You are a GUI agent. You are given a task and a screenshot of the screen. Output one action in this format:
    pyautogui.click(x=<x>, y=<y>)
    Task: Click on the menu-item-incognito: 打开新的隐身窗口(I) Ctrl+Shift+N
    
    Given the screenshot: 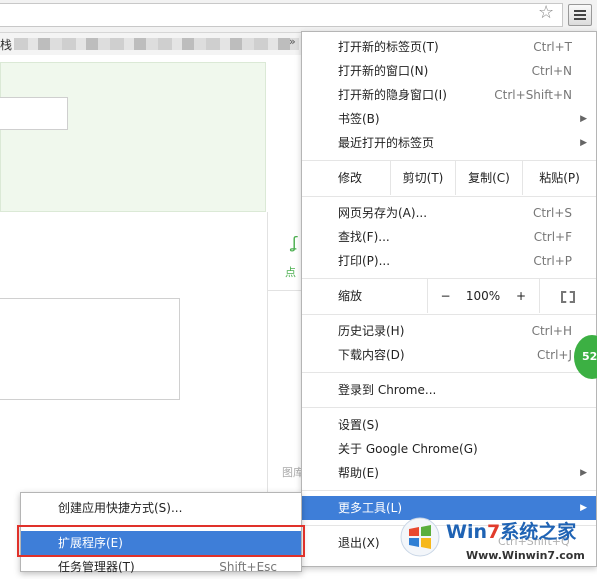 What is the action you would take?
    pyautogui.click(x=449, y=95)
    